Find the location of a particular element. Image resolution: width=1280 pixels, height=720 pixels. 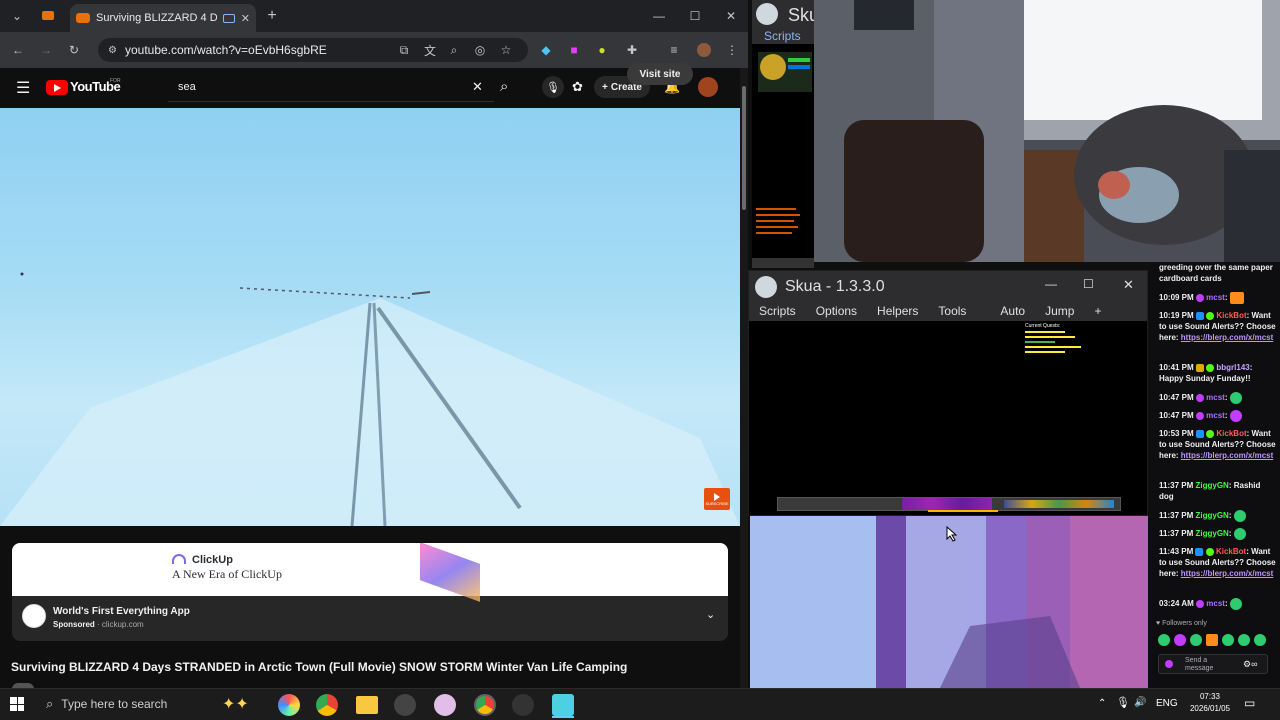

skua-menu-helpers: Helpers is located at coordinates (897, 311).